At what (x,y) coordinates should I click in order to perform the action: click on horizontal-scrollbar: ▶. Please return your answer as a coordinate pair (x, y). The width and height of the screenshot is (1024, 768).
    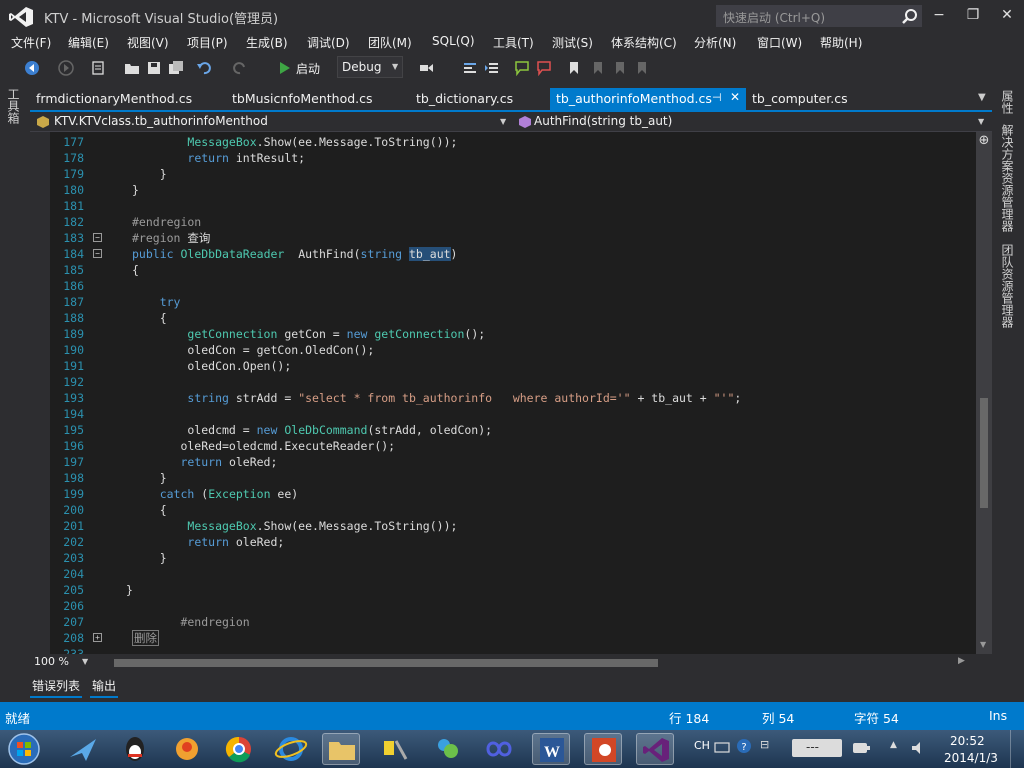
    Looking at the image, I should click on (536, 662).